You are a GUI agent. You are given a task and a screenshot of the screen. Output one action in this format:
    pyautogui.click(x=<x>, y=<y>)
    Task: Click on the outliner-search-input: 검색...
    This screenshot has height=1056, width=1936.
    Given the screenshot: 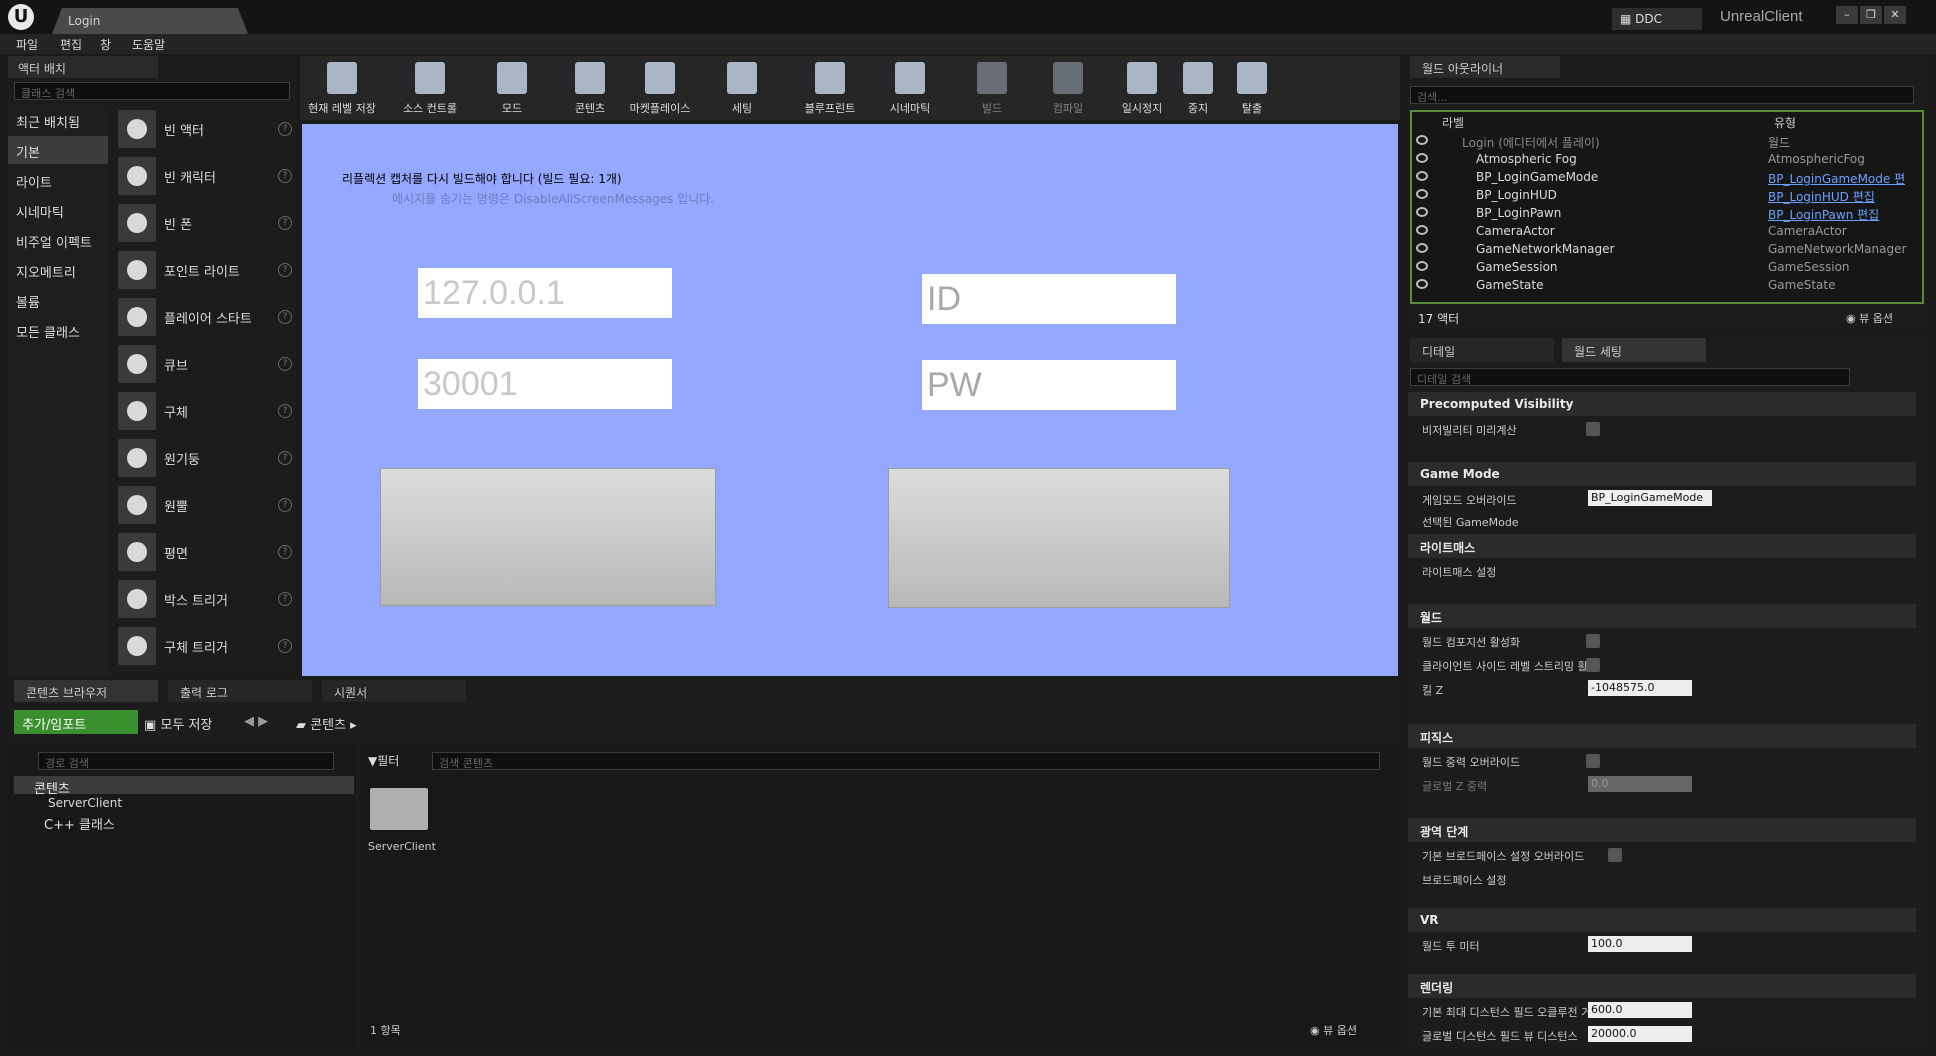 What is the action you would take?
    pyautogui.click(x=1662, y=95)
    